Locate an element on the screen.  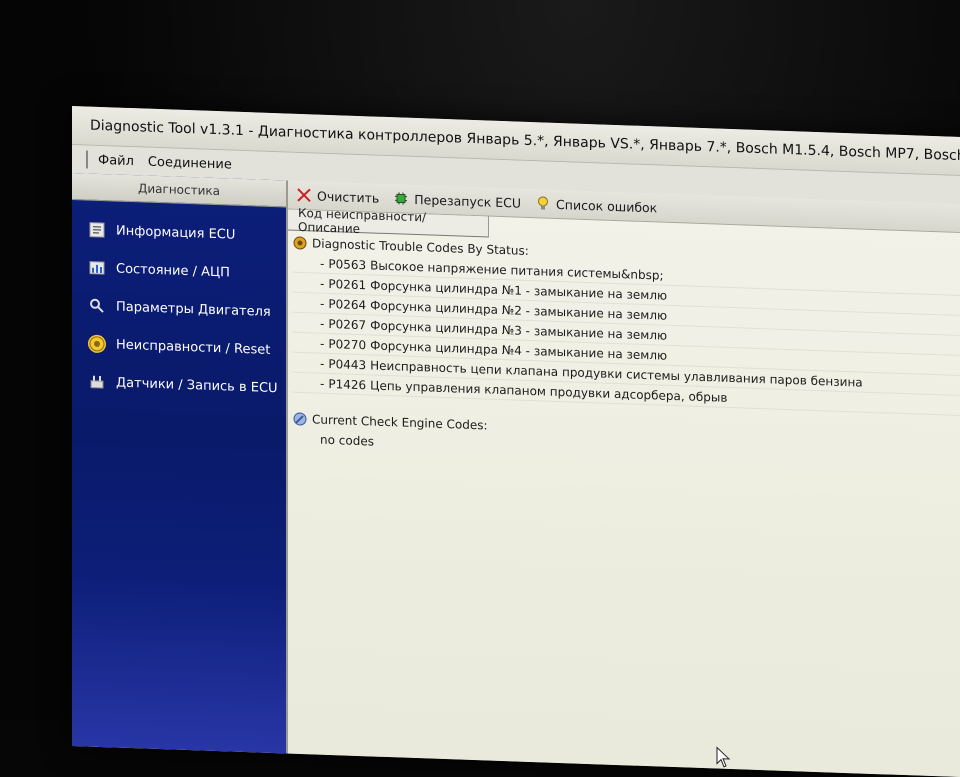
state-icon is located at coordinates (97, 268).